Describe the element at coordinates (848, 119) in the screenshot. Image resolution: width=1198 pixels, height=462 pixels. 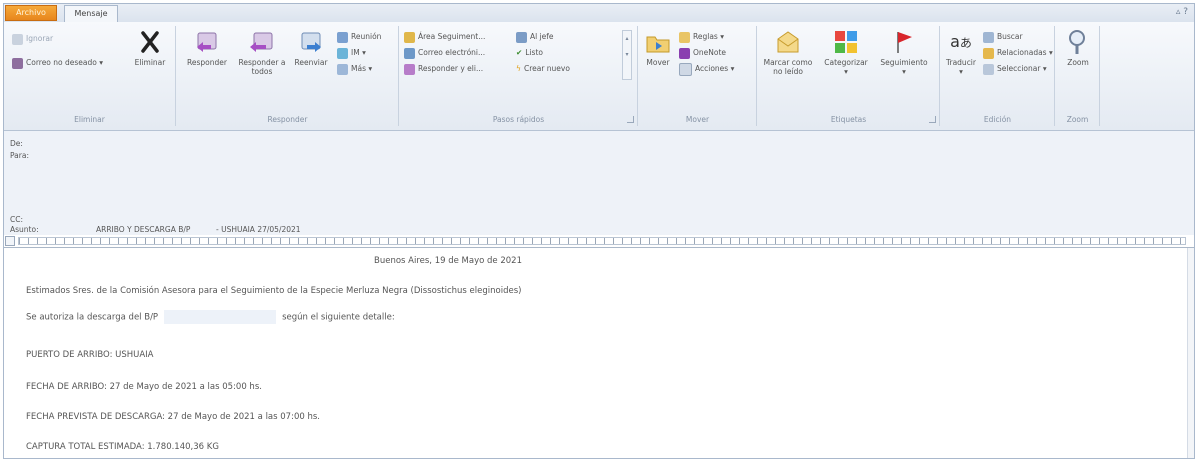
I see `group-label-etiquetas: Etiquetas` at that location.